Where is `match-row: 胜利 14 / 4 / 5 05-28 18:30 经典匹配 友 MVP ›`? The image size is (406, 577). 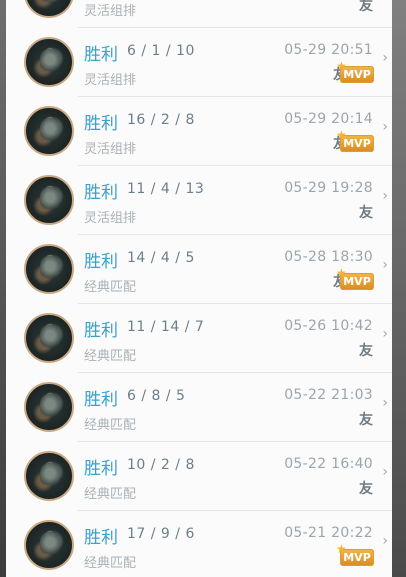 match-row: 胜利 14 / 4 / 5 05-28 18:30 经典匹配 友 MVP › is located at coordinates (199, 269).